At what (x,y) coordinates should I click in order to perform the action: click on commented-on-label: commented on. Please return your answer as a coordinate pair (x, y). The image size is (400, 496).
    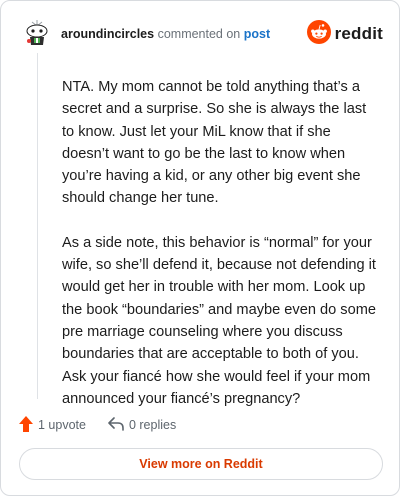
    Looking at the image, I should click on (199, 34).